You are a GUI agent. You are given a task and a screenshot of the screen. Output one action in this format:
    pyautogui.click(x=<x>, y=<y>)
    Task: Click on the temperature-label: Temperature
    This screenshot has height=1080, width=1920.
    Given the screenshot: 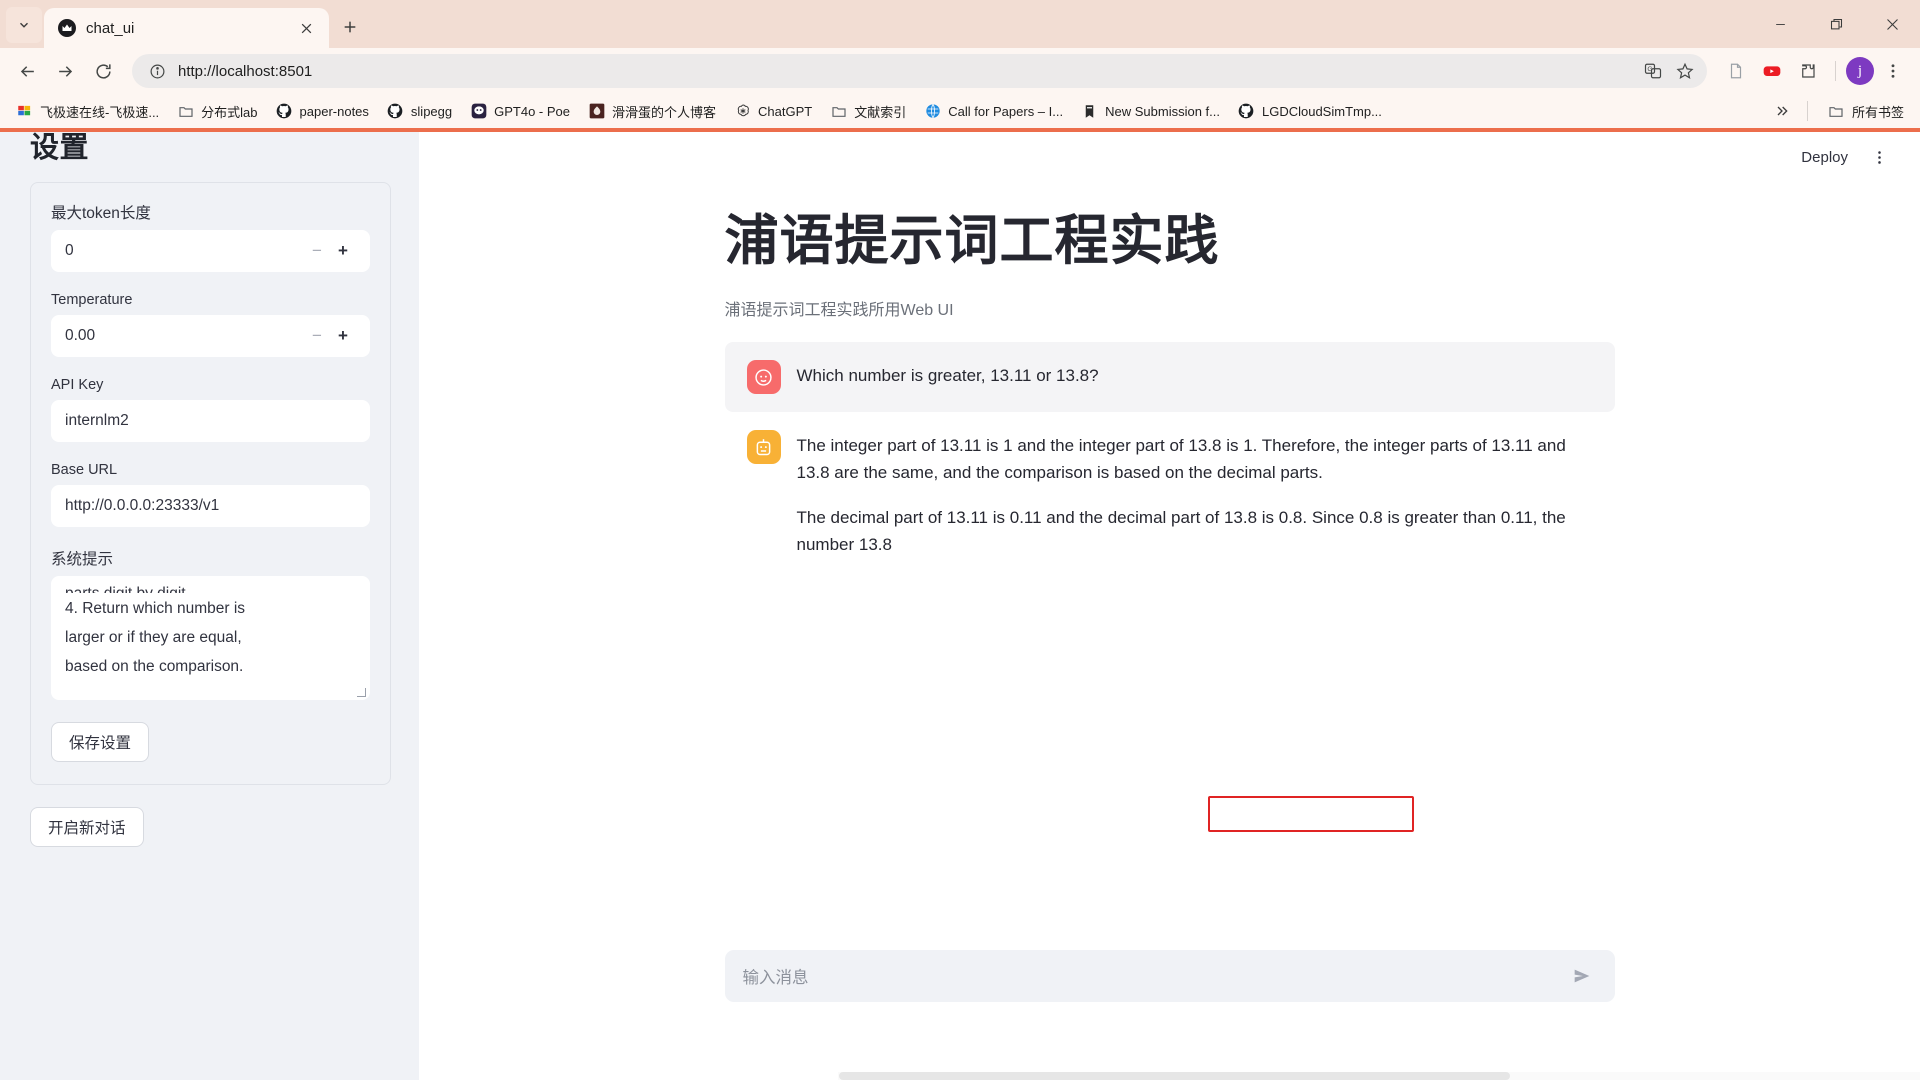 What is the action you would take?
    pyautogui.click(x=92, y=300)
    